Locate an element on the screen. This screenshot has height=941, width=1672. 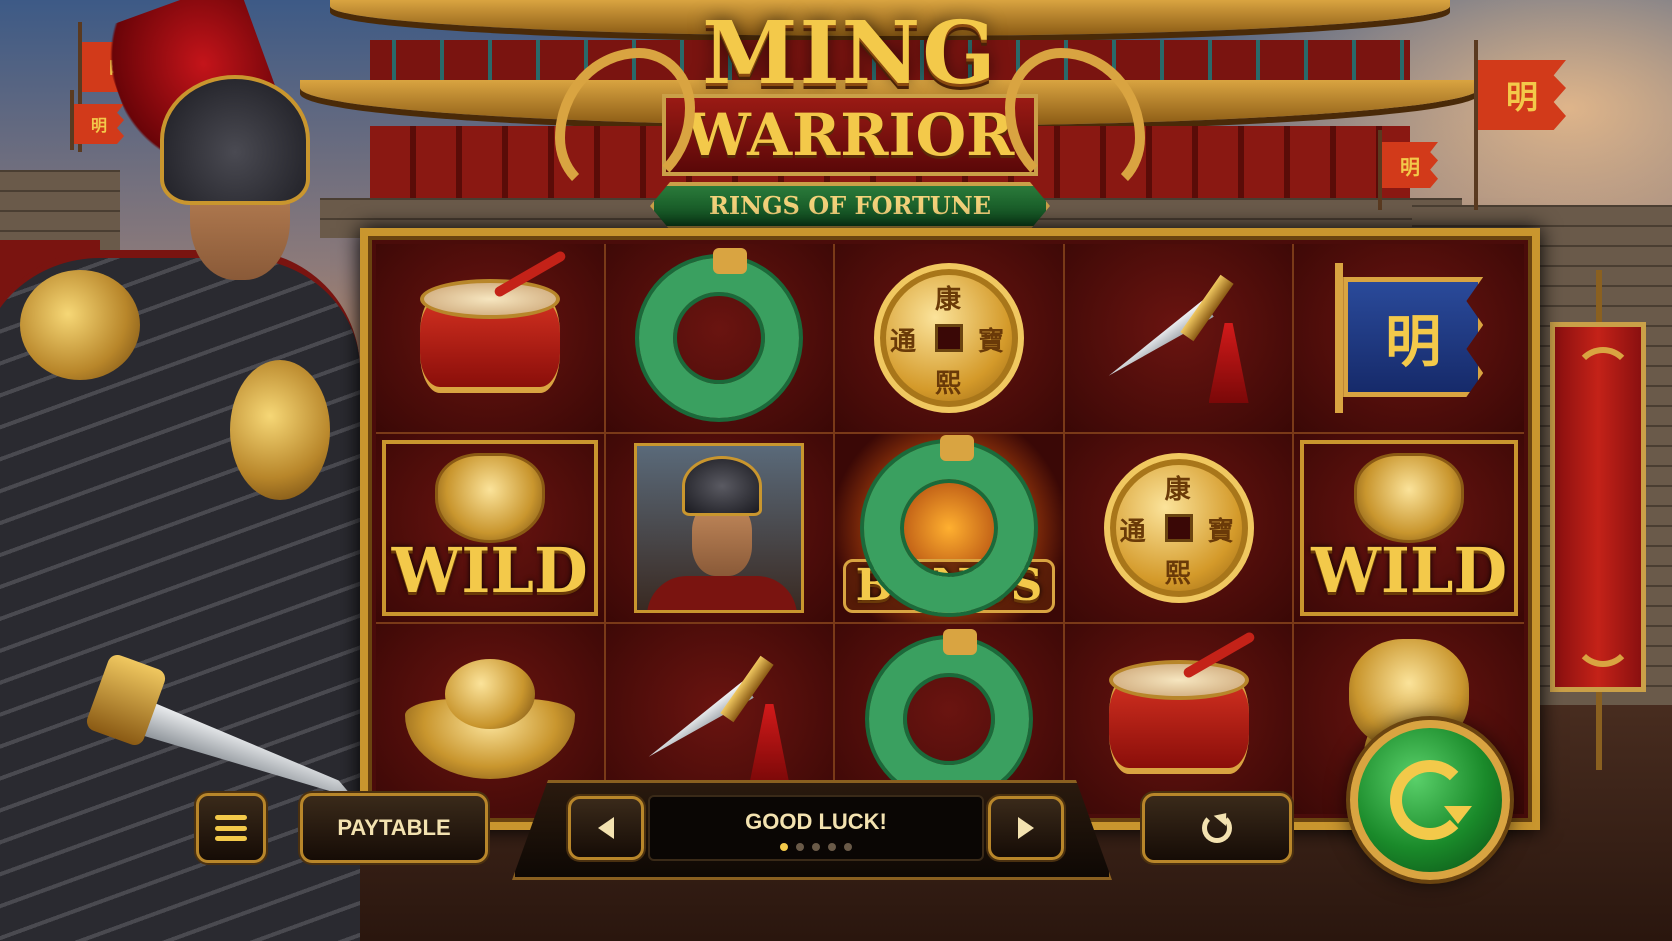
ming-flag-icon: 明 is located at coordinates (1409, 338).